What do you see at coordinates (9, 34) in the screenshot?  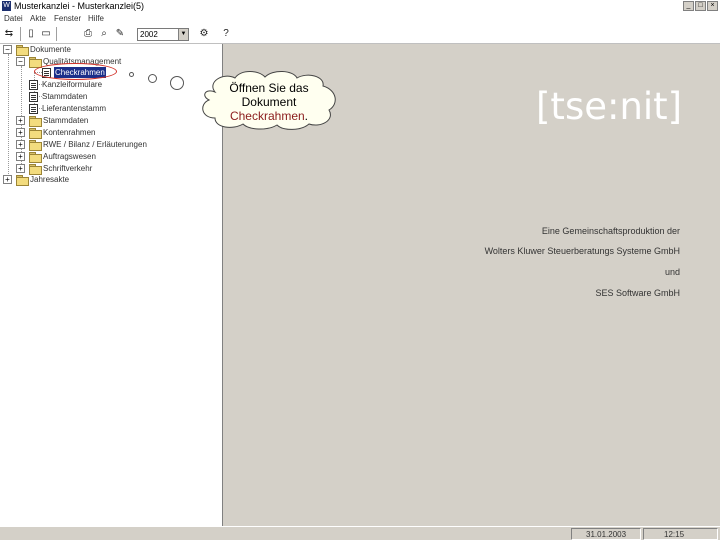 I see `split-view-icon: ⇆` at bounding box center [9, 34].